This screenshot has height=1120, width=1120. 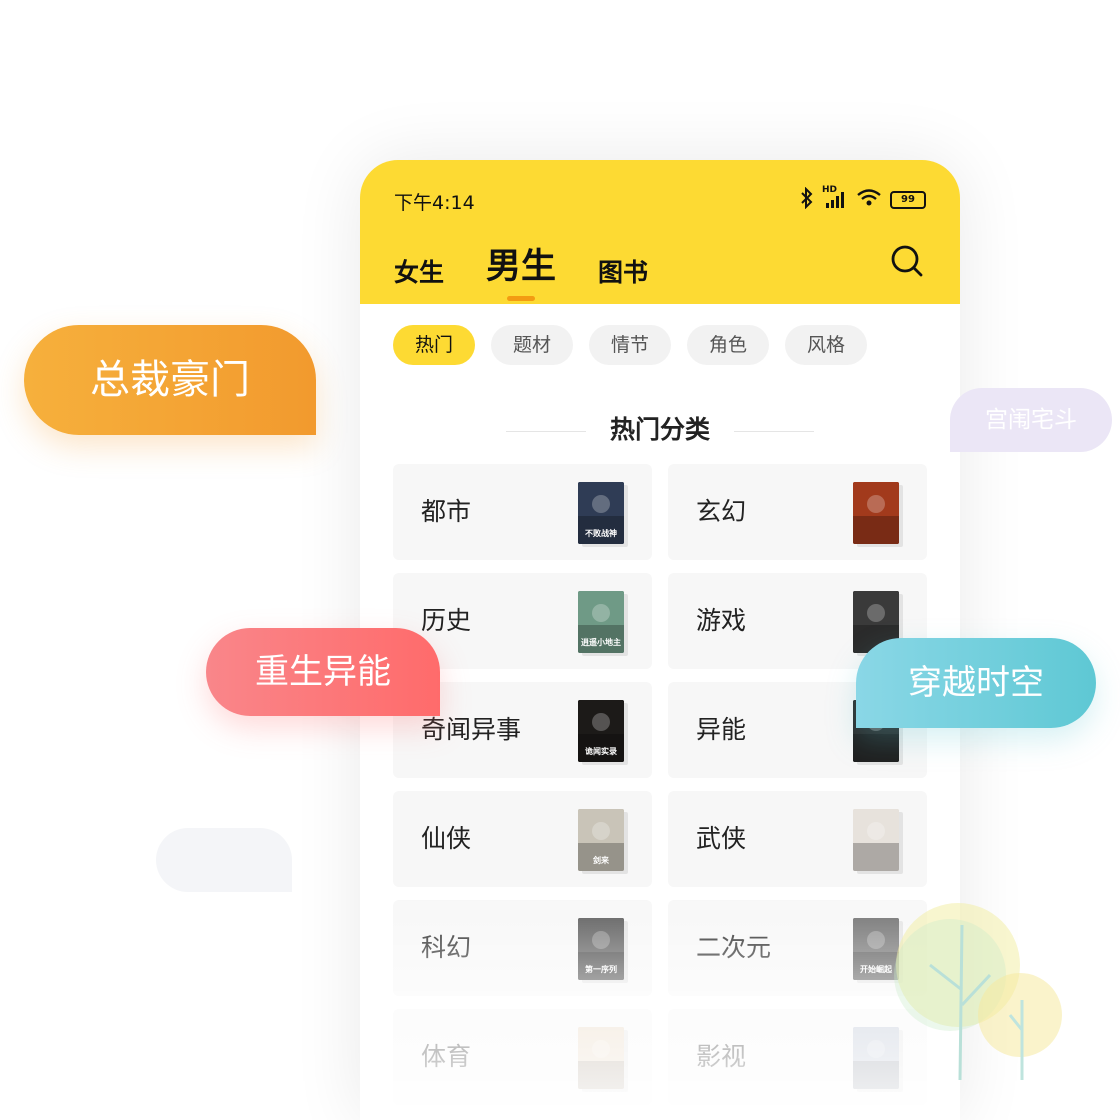 I want to click on tree-decoration, so click(x=978, y=991).